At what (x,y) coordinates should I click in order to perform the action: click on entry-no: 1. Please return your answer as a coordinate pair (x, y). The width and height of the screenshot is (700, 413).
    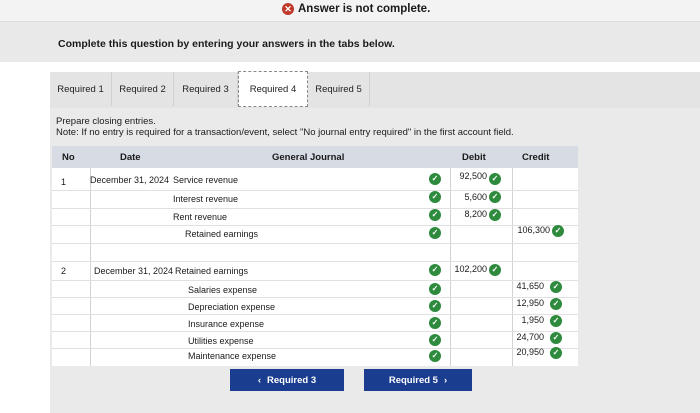
    Looking at the image, I should click on (64, 182).